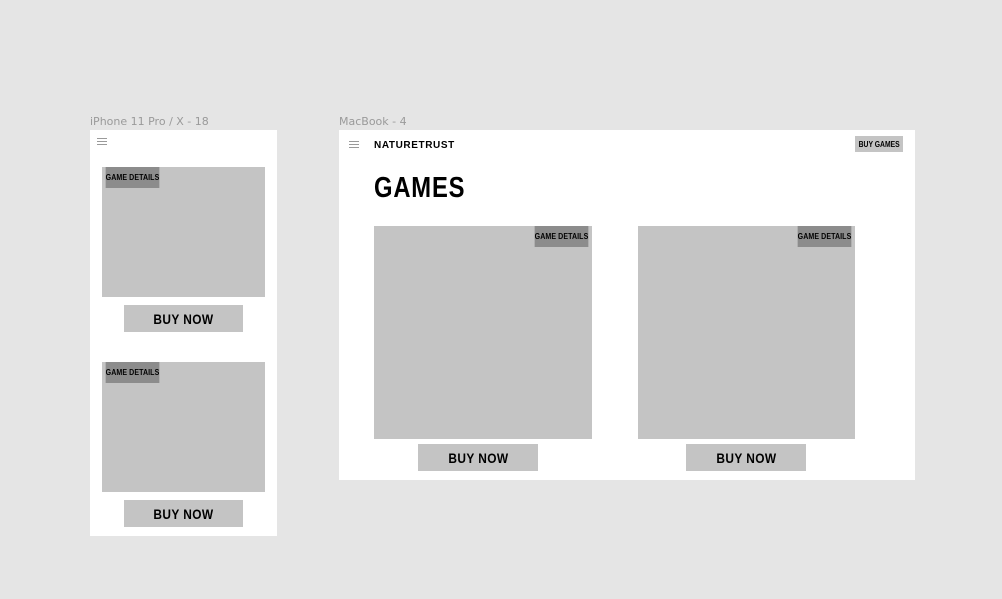 The width and height of the screenshot is (1002, 599). I want to click on buy-games-nav-button: BUY GAMES, so click(879, 144).